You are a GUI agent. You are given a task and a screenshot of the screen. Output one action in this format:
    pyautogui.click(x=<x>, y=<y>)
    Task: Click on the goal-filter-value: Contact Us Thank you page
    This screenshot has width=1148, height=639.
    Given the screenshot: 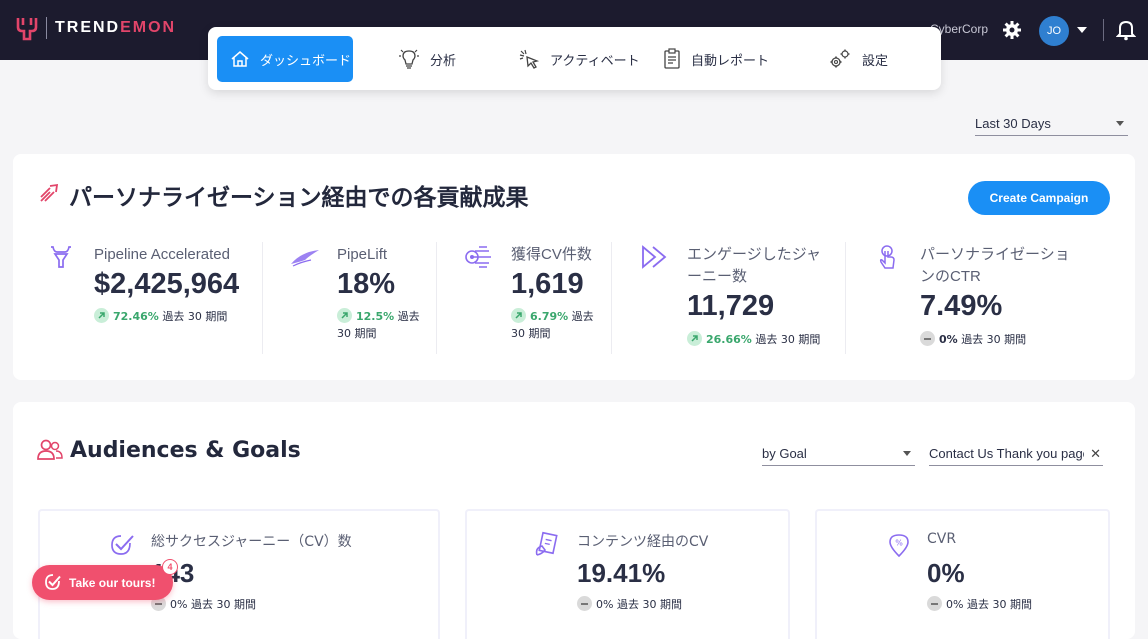 What is the action you would take?
    pyautogui.click(x=1006, y=453)
    